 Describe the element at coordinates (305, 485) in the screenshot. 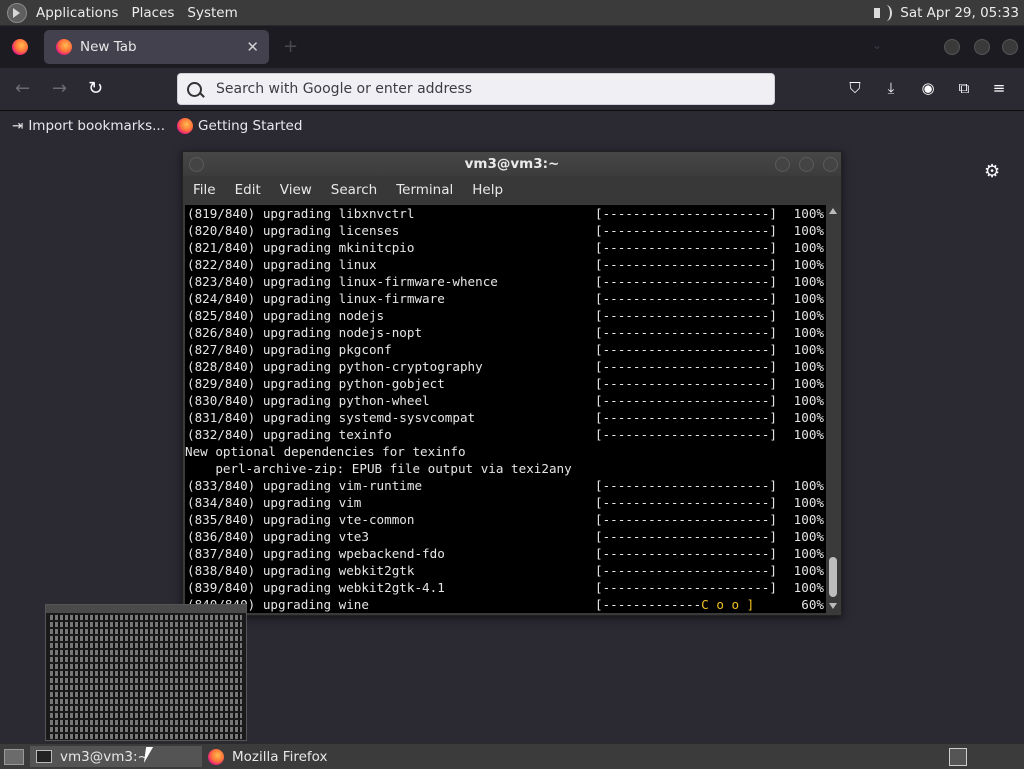

I see `line-text: (833/840) upgrading vim-runtime` at that location.